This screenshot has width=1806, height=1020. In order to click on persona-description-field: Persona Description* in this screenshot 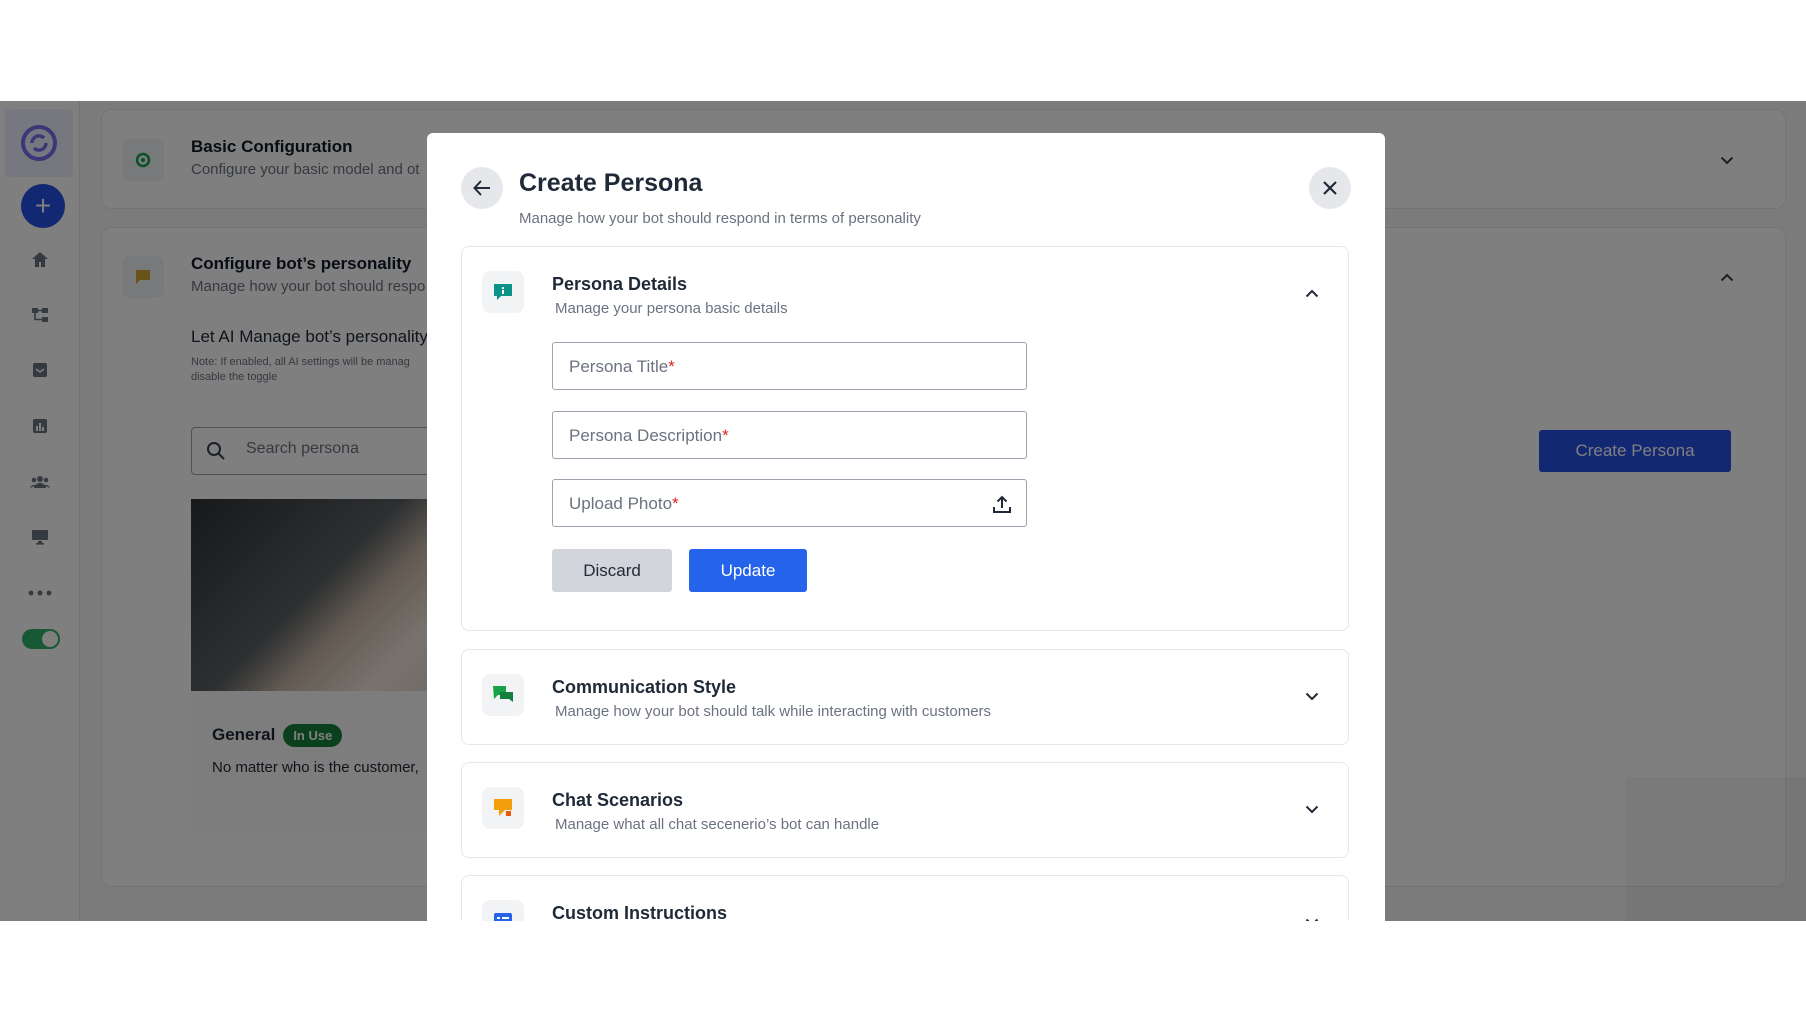, I will do `click(789, 435)`.